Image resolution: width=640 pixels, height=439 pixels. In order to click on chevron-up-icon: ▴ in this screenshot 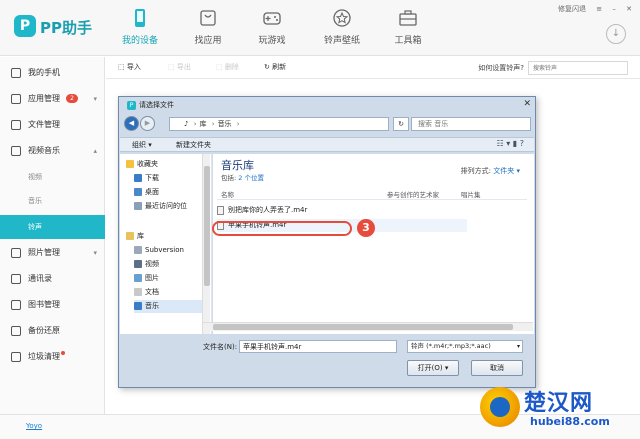, I will do `click(95, 151)`.